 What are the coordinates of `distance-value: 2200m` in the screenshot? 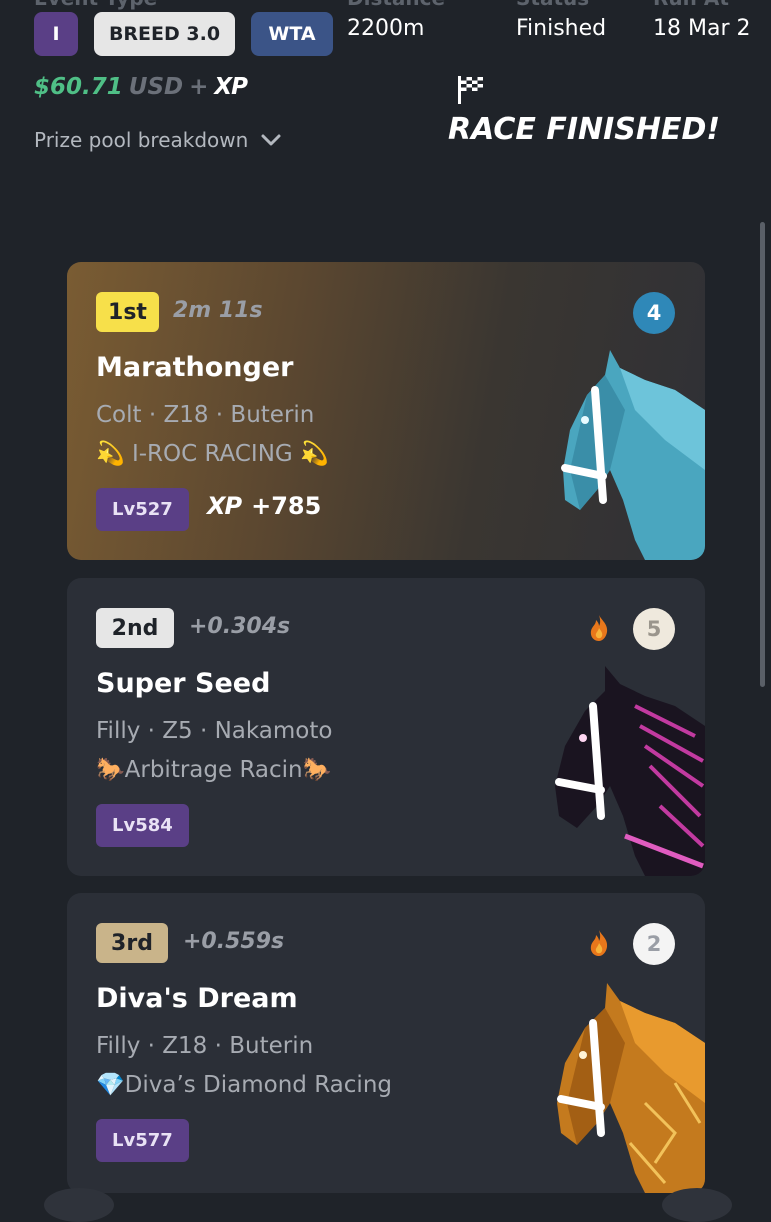 It's located at (386, 28).